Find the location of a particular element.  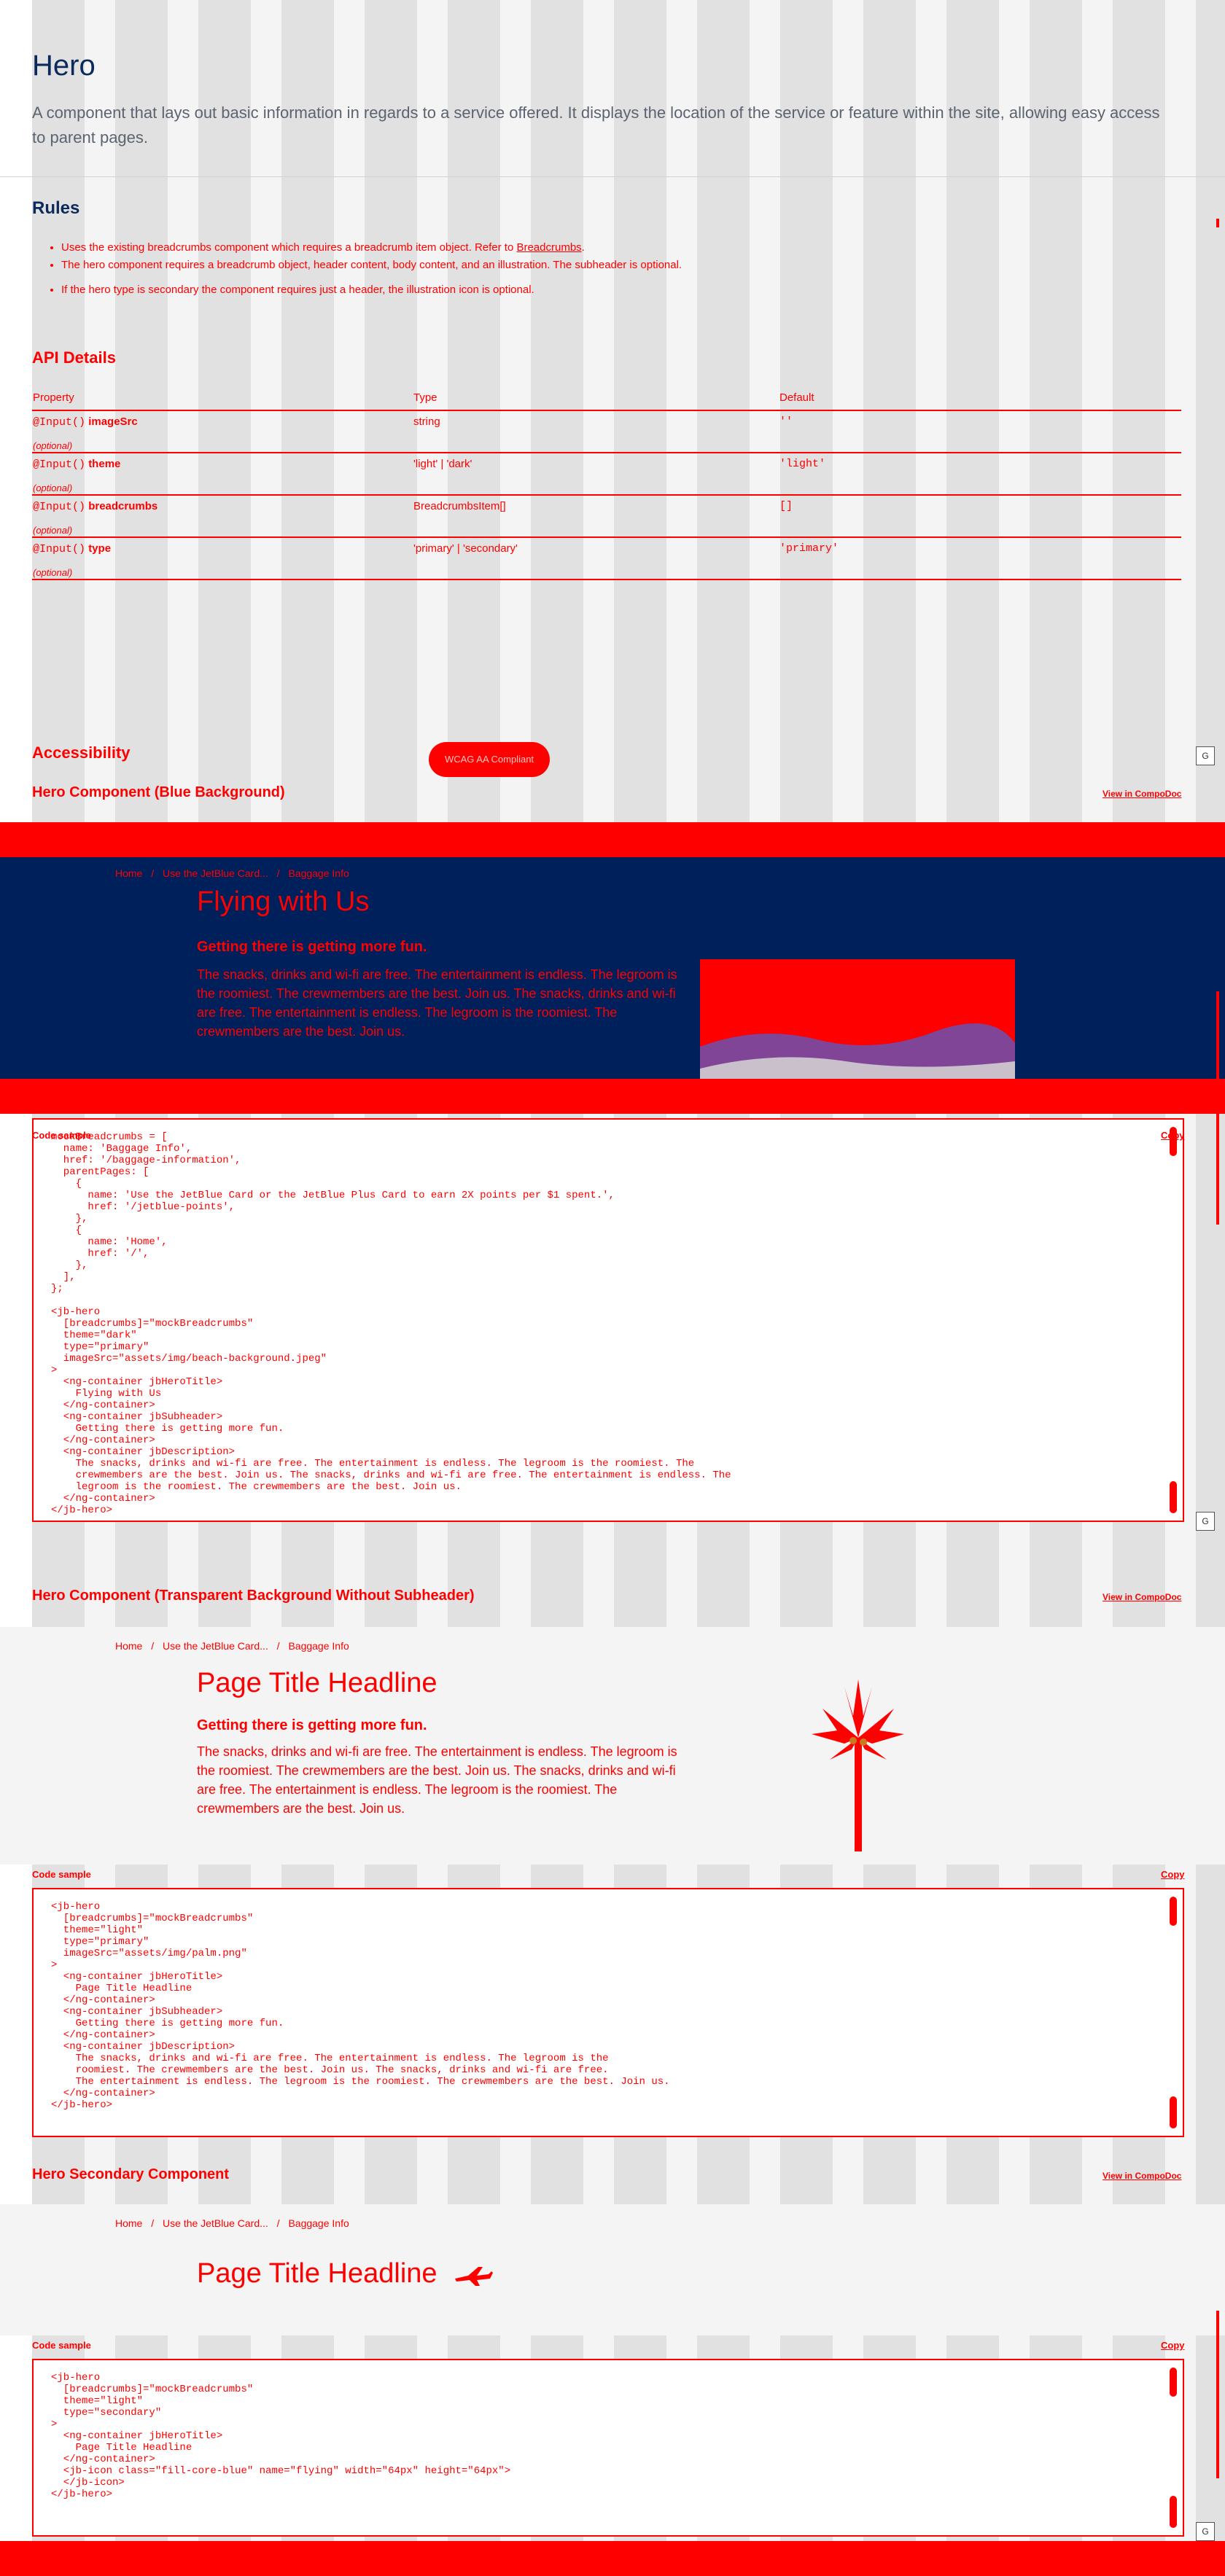

table-row: @Input() imageSrc (optional) string '' is located at coordinates (606, 431).